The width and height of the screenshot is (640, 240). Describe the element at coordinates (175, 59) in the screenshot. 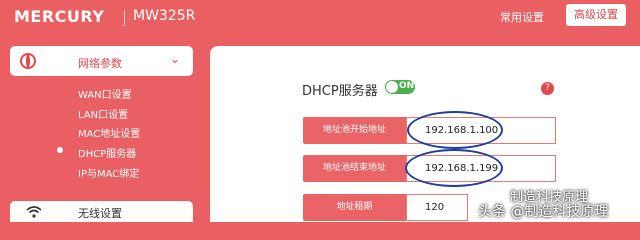

I see `chevron-down-icon: ⌄` at that location.